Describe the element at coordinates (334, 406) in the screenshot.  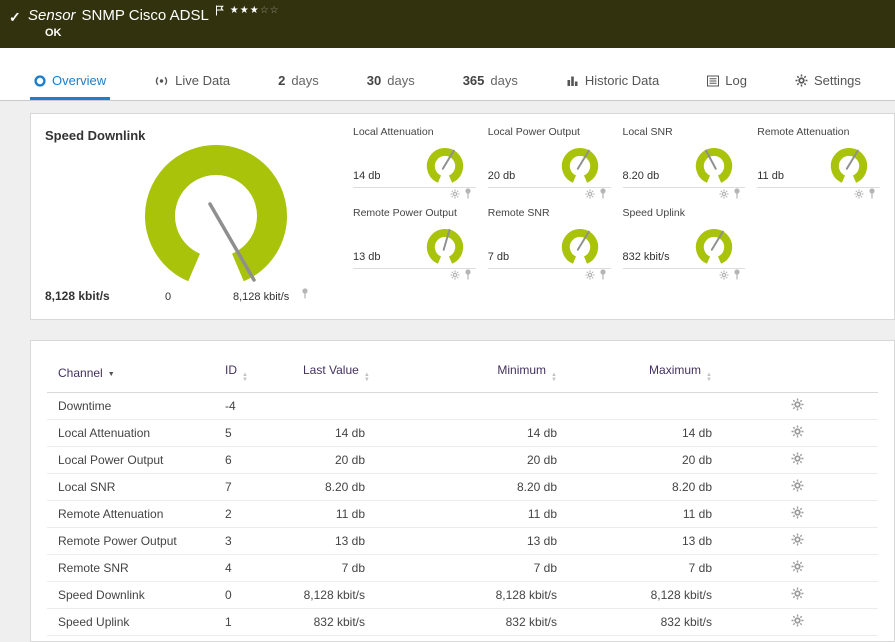
I see `channel-last-value` at that location.